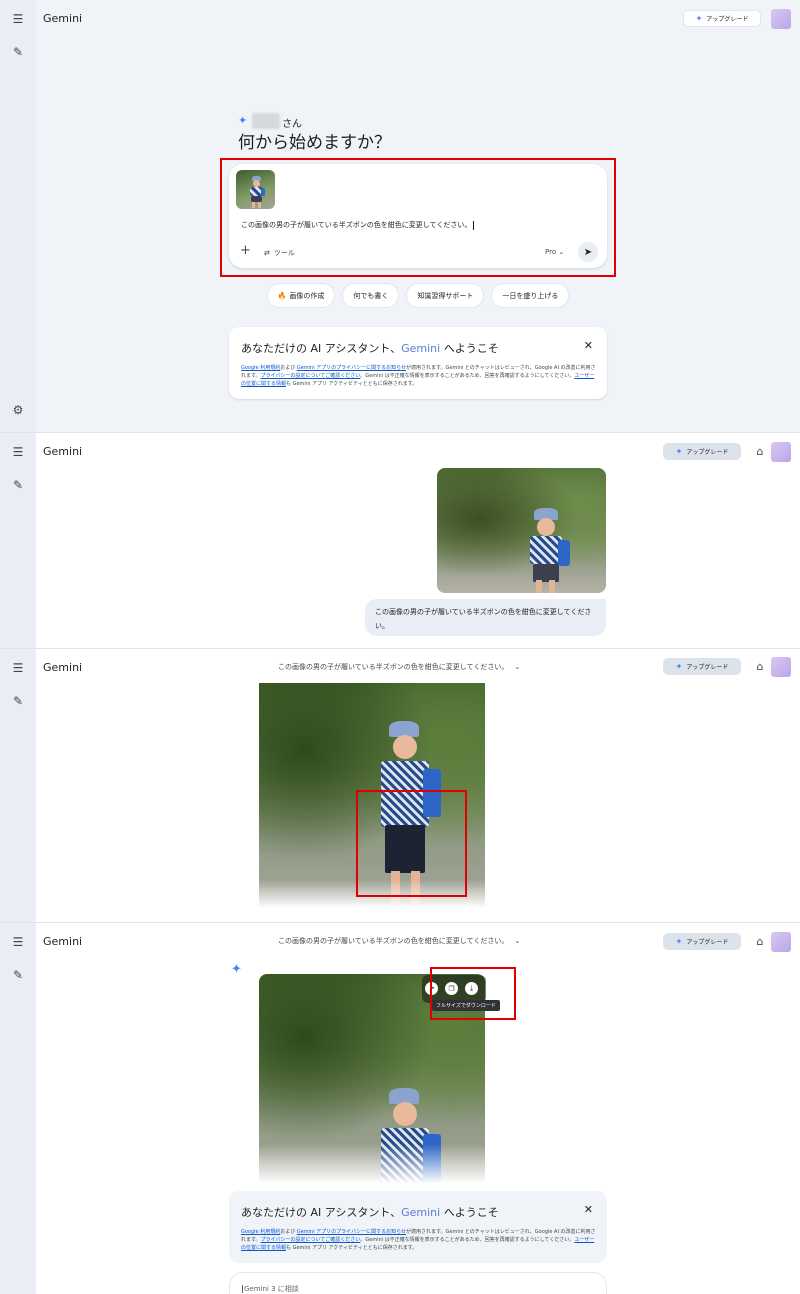 This screenshot has height=1294, width=800. What do you see at coordinates (18, 410) in the screenshot?
I see `settings-icon: ⚙` at bounding box center [18, 410].